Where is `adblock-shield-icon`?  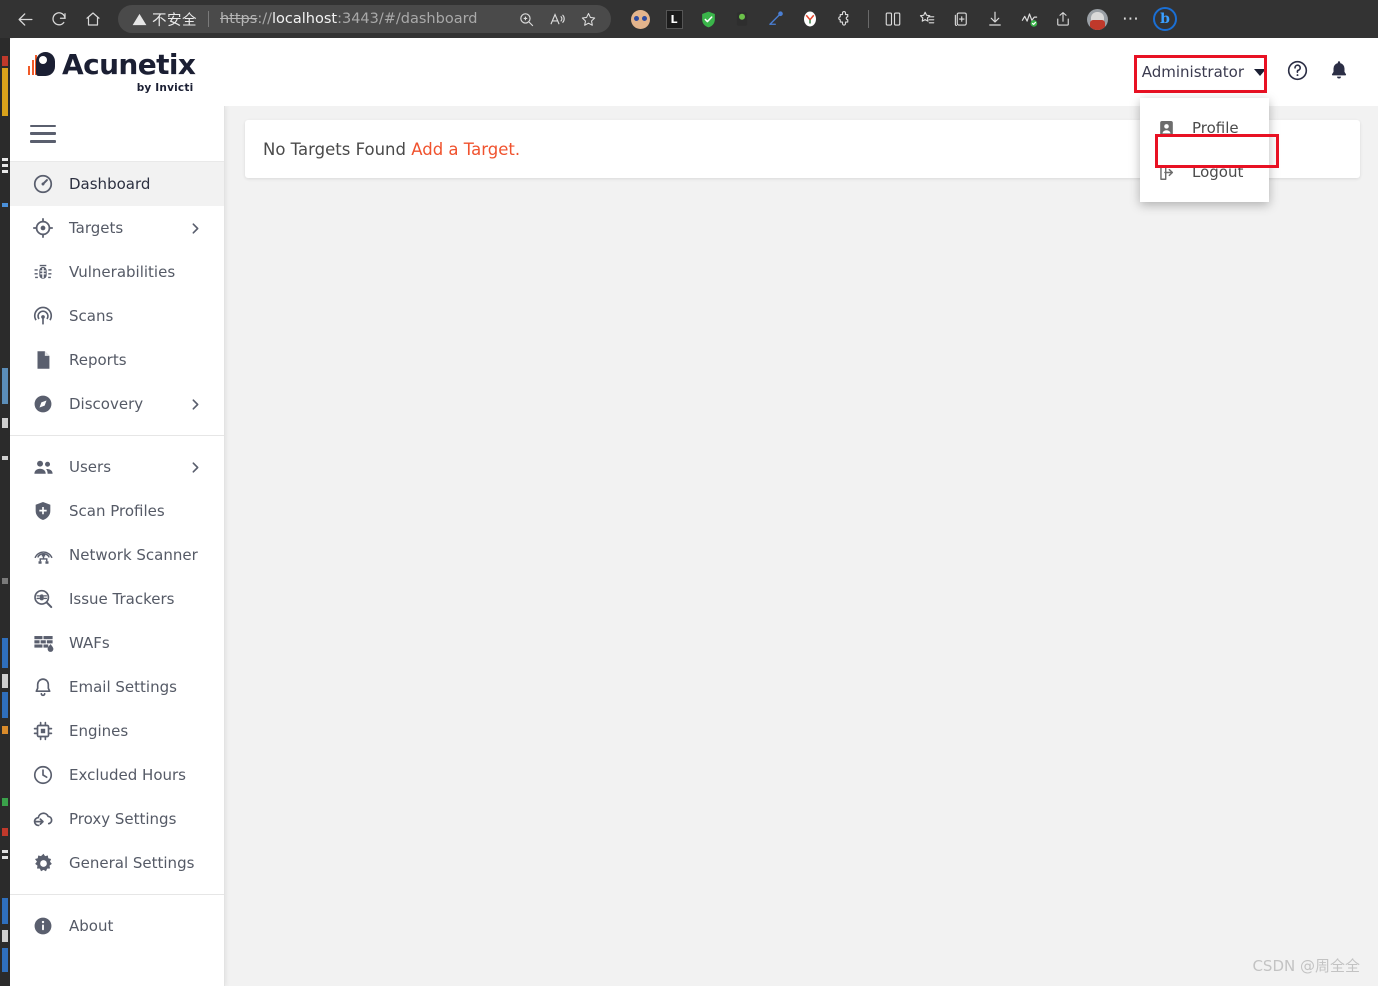
adblock-shield-icon is located at coordinates (708, 19).